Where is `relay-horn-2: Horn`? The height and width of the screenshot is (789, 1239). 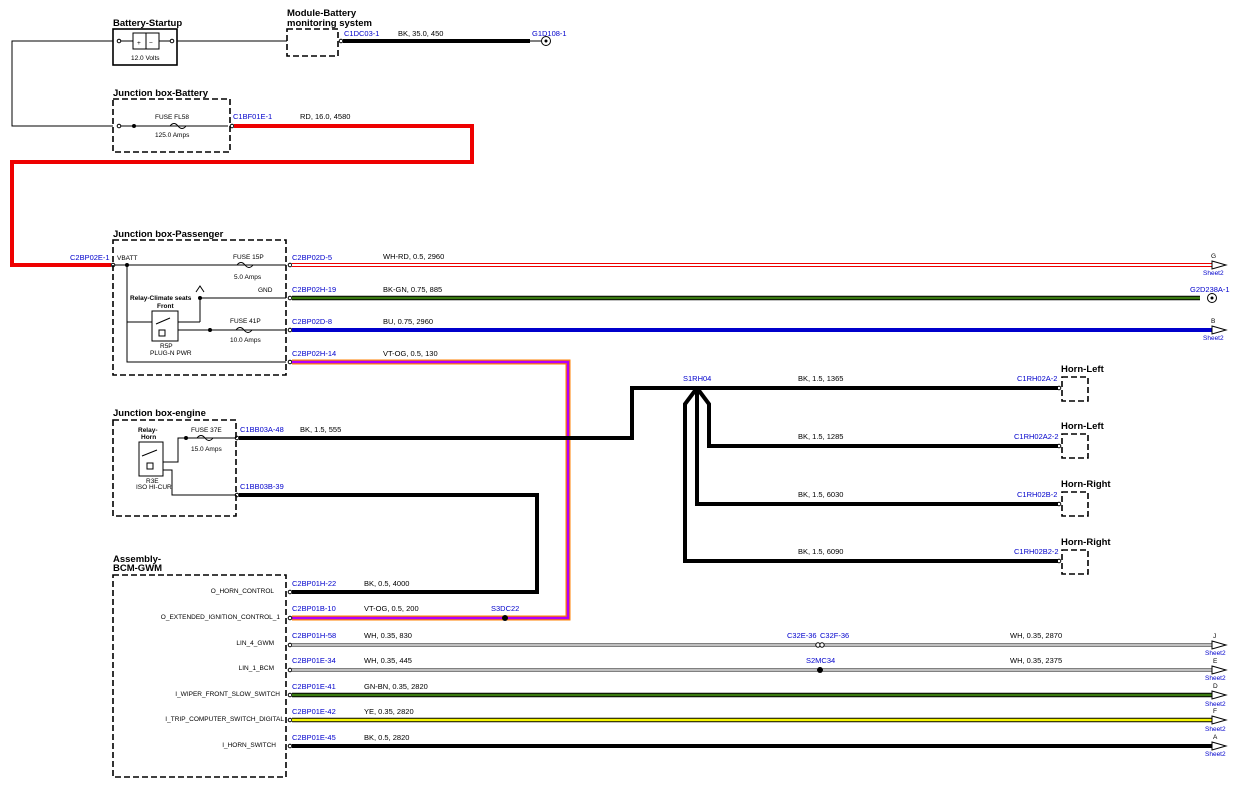 relay-horn-2: Horn is located at coordinates (148, 437).